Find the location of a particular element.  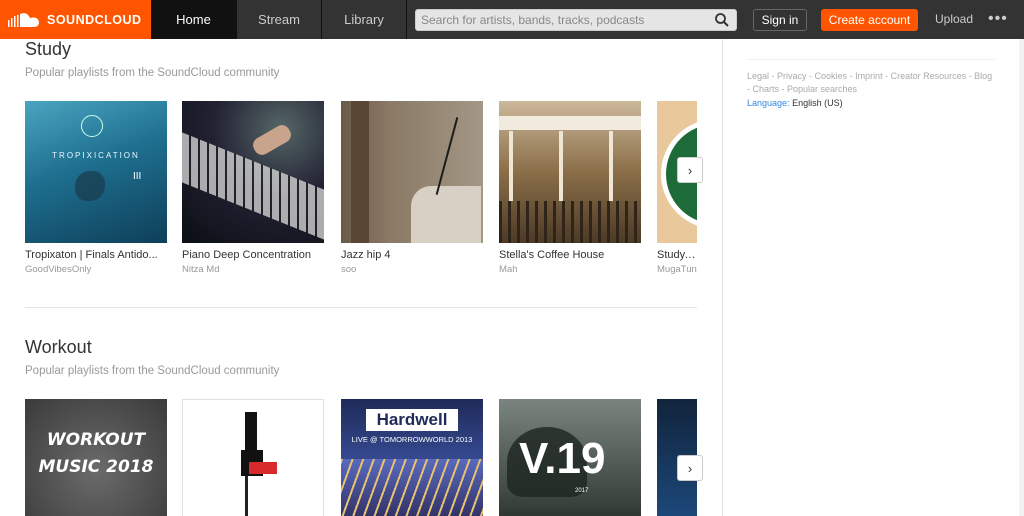

footer-link-legal: Legal is located at coordinates (758, 76).